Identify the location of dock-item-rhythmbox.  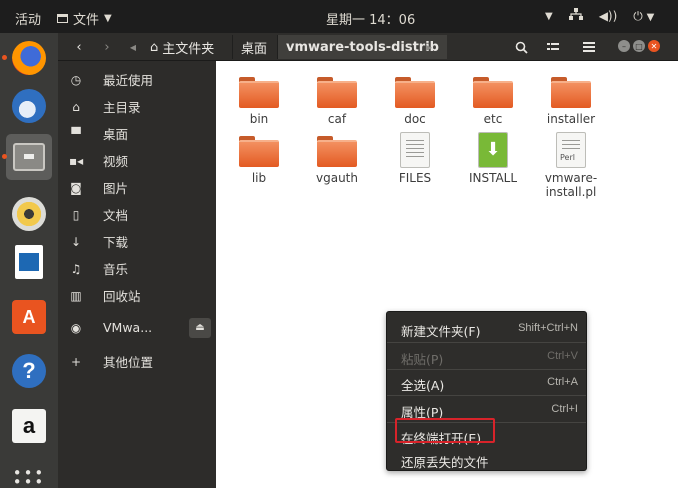
(29, 214).